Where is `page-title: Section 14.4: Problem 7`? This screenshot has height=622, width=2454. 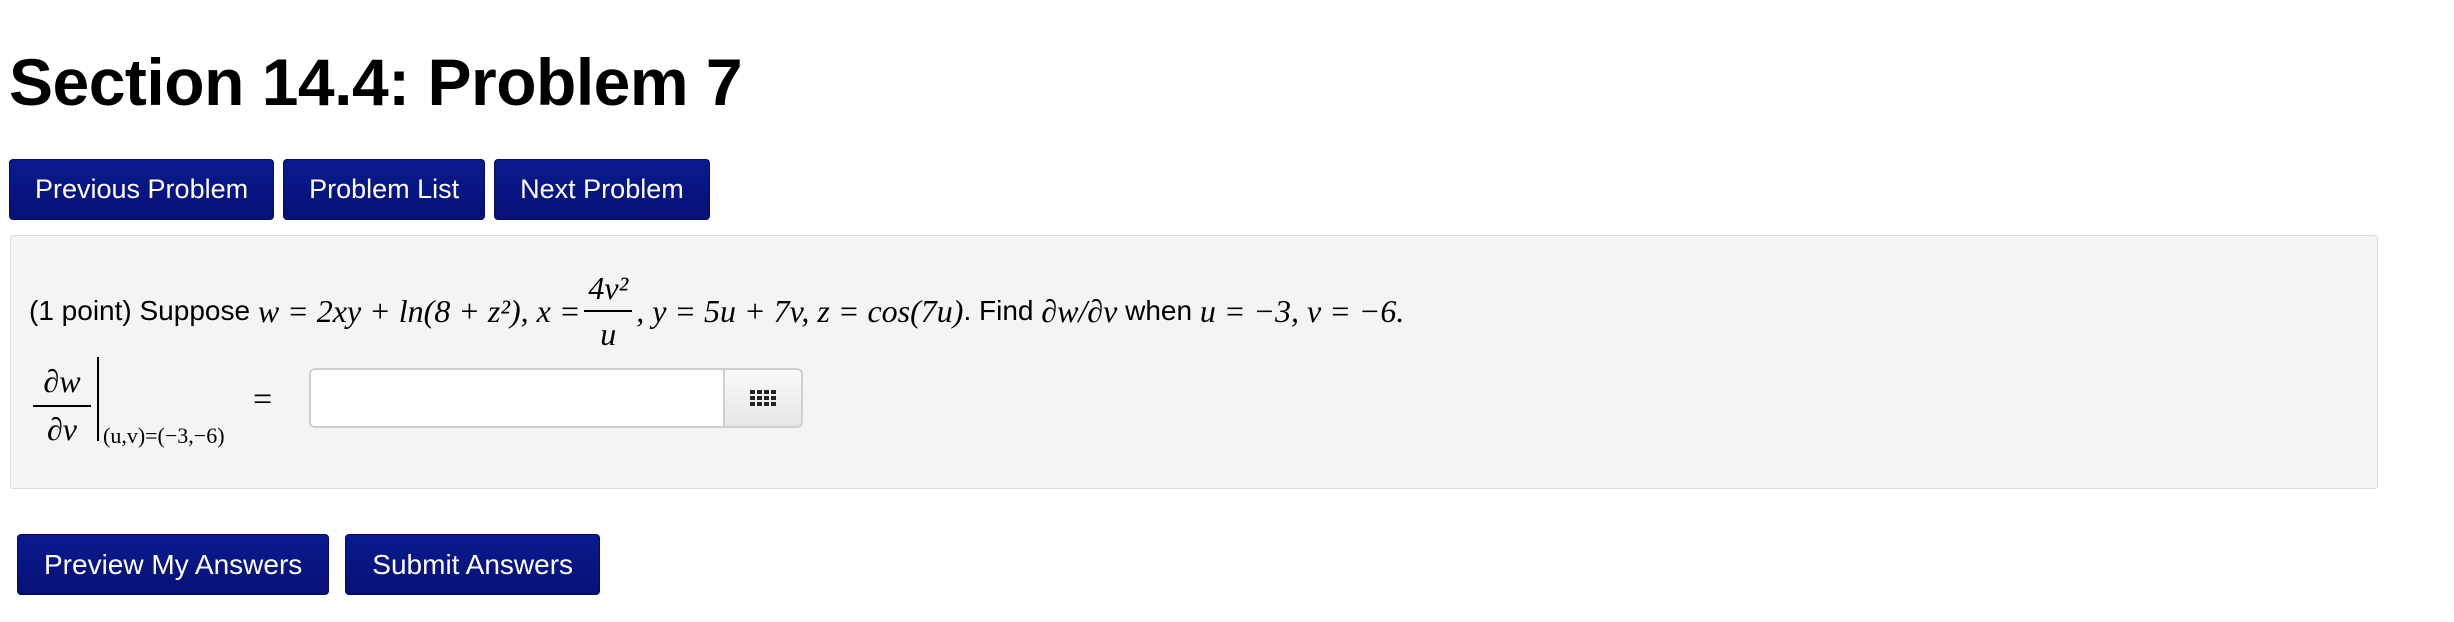 page-title: Section 14.4: Problem 7 is located at coordinates (376, 82).